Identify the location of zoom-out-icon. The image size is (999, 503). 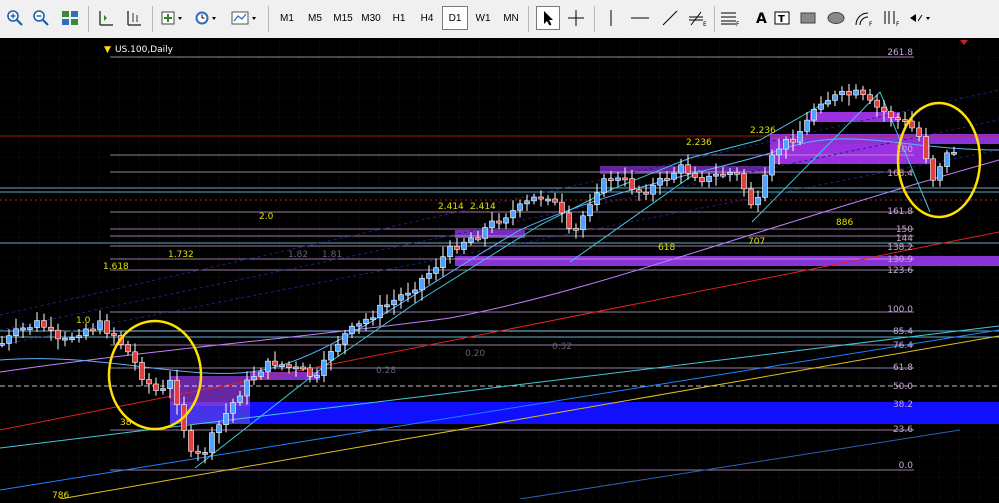
(41, 18).